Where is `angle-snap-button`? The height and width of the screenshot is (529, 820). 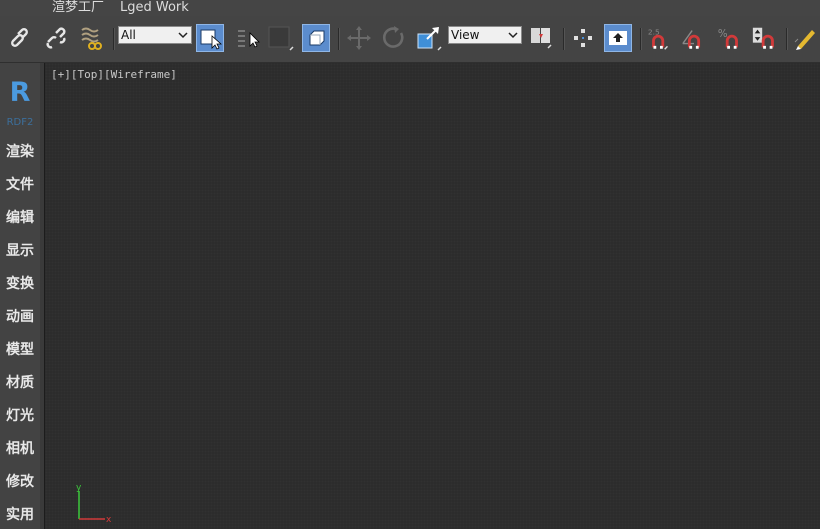
angle-snap-button is located at coordinates (694, 38).